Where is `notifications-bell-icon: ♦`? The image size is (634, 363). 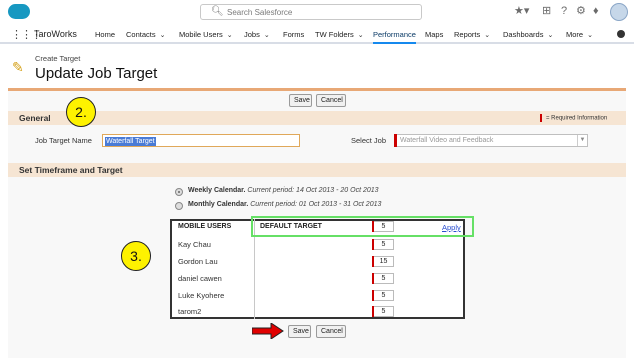
notifications-bell-icon: ♦ is located at coordinates (596, 11).